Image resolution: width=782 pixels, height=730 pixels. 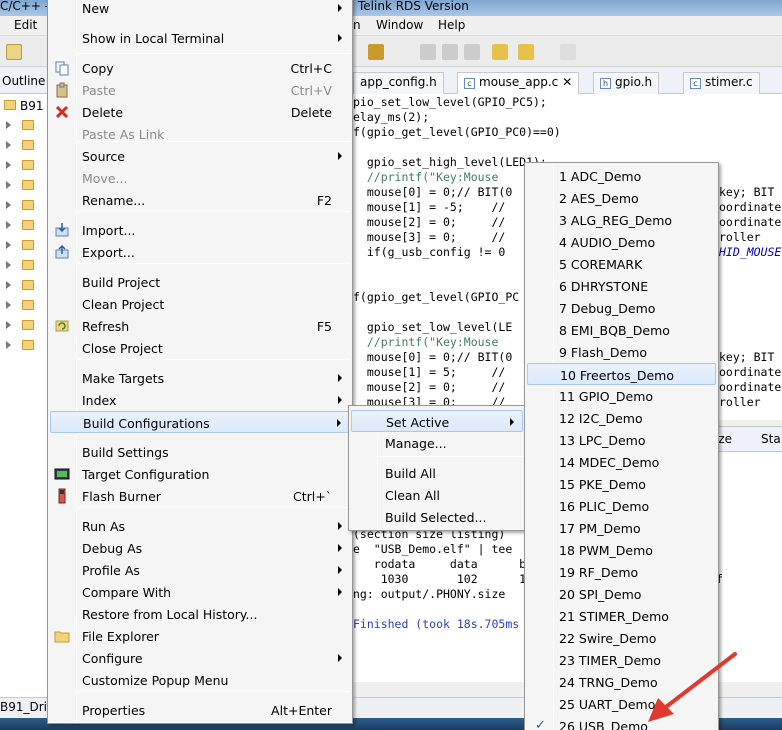 What do you see at coordinates (771, 439) in the screenshot?
I see `console-tab-status: Sta` at bounding box center [771, 439].